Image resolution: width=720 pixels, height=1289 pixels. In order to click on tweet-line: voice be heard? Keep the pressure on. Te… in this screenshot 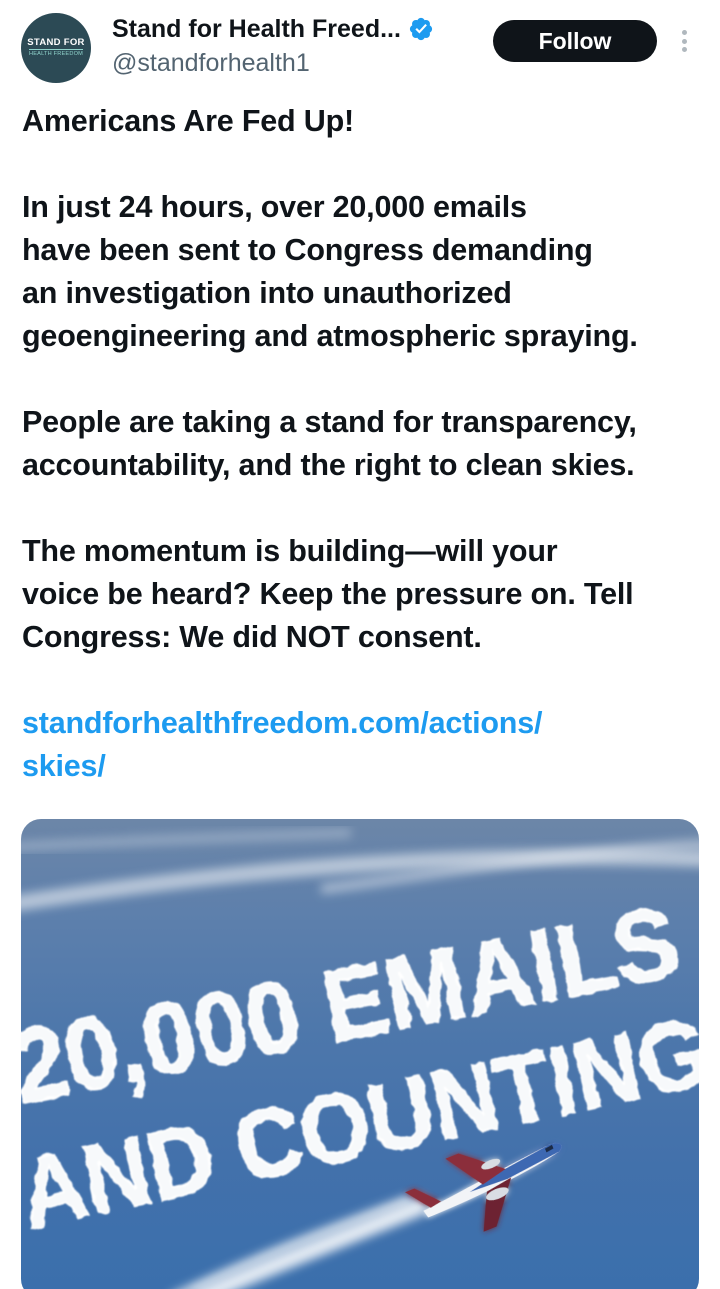, I will do `click(328, 594)`.